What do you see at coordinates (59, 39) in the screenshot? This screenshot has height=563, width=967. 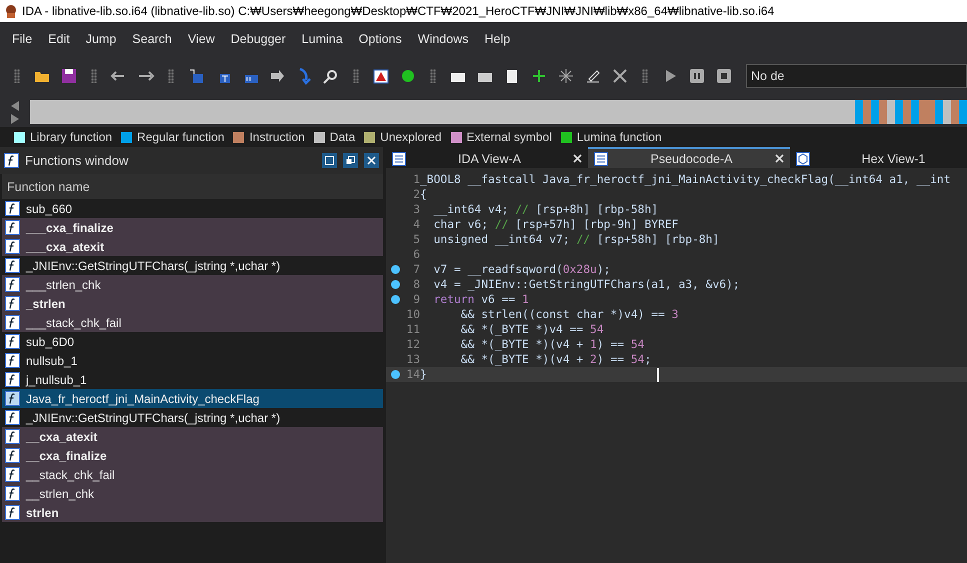 I see `menu-item: Edit` at bounding box center [59, 39].